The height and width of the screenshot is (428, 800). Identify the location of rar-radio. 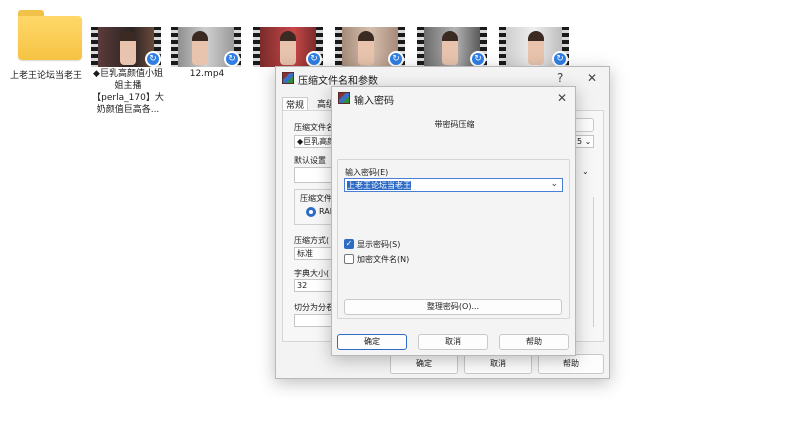
(311, 212).